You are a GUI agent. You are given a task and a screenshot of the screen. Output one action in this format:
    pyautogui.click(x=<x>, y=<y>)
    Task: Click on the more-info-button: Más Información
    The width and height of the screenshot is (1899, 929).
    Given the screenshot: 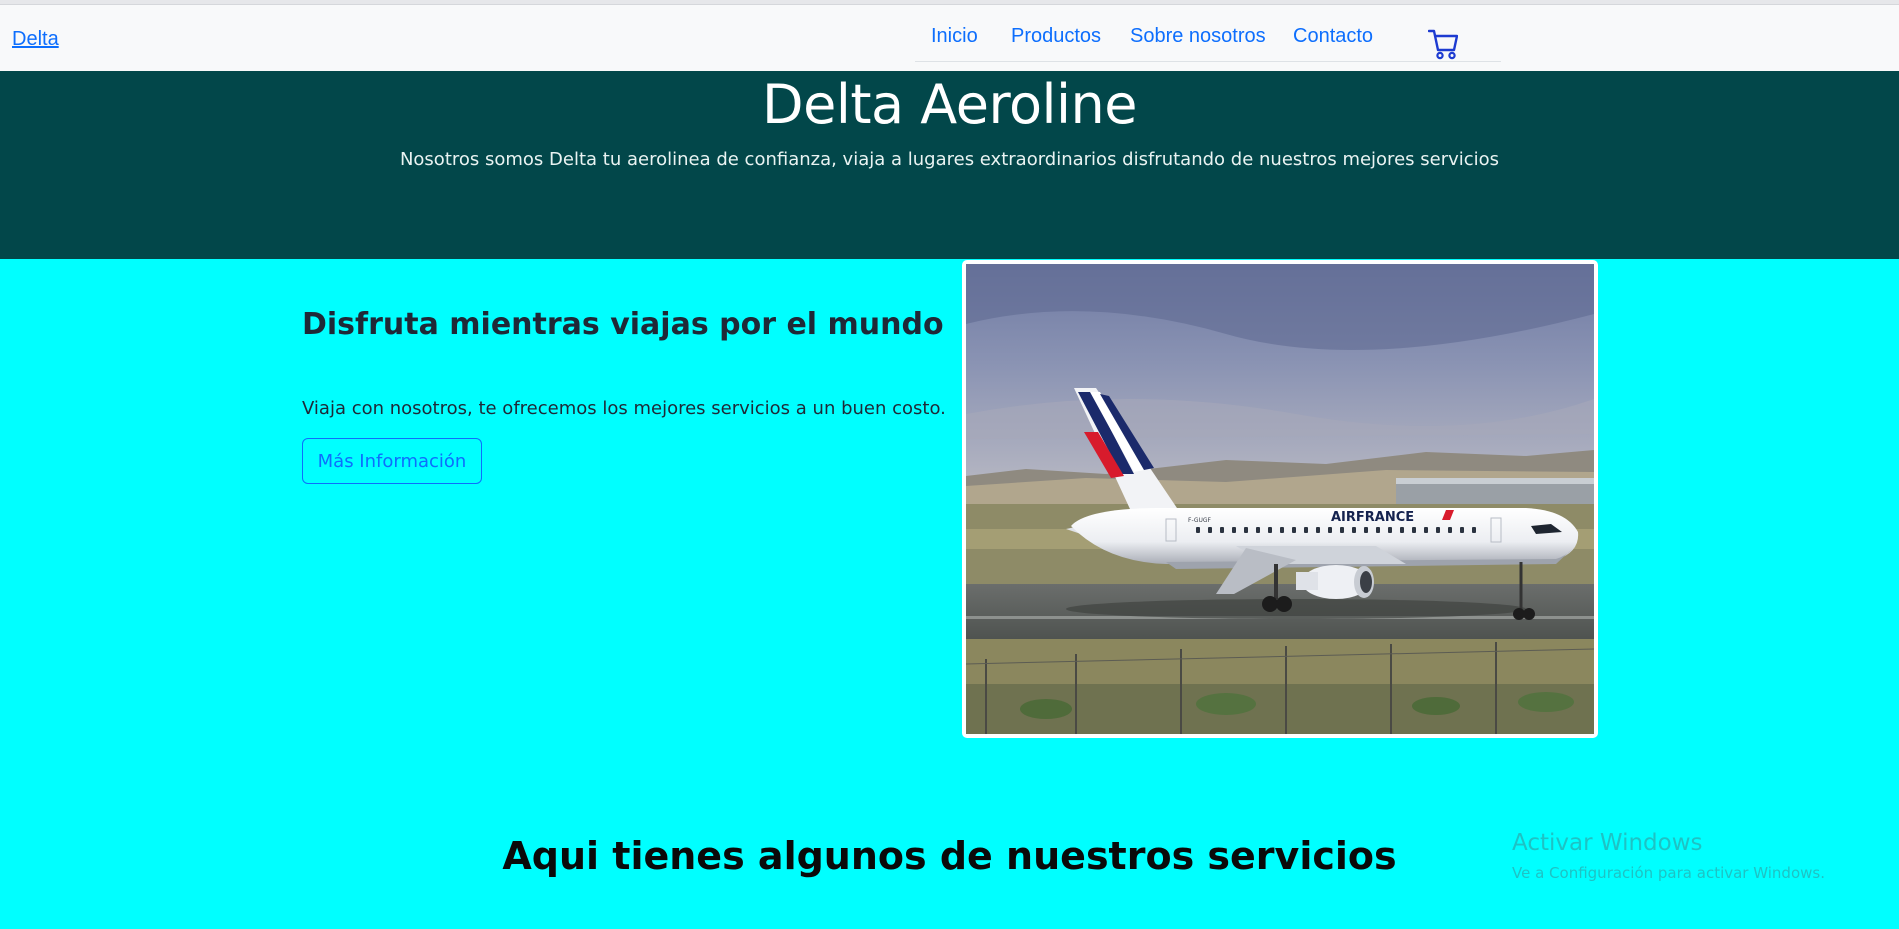 What is the action you would take?
    pyautogui.click(x=392, y=461)
    